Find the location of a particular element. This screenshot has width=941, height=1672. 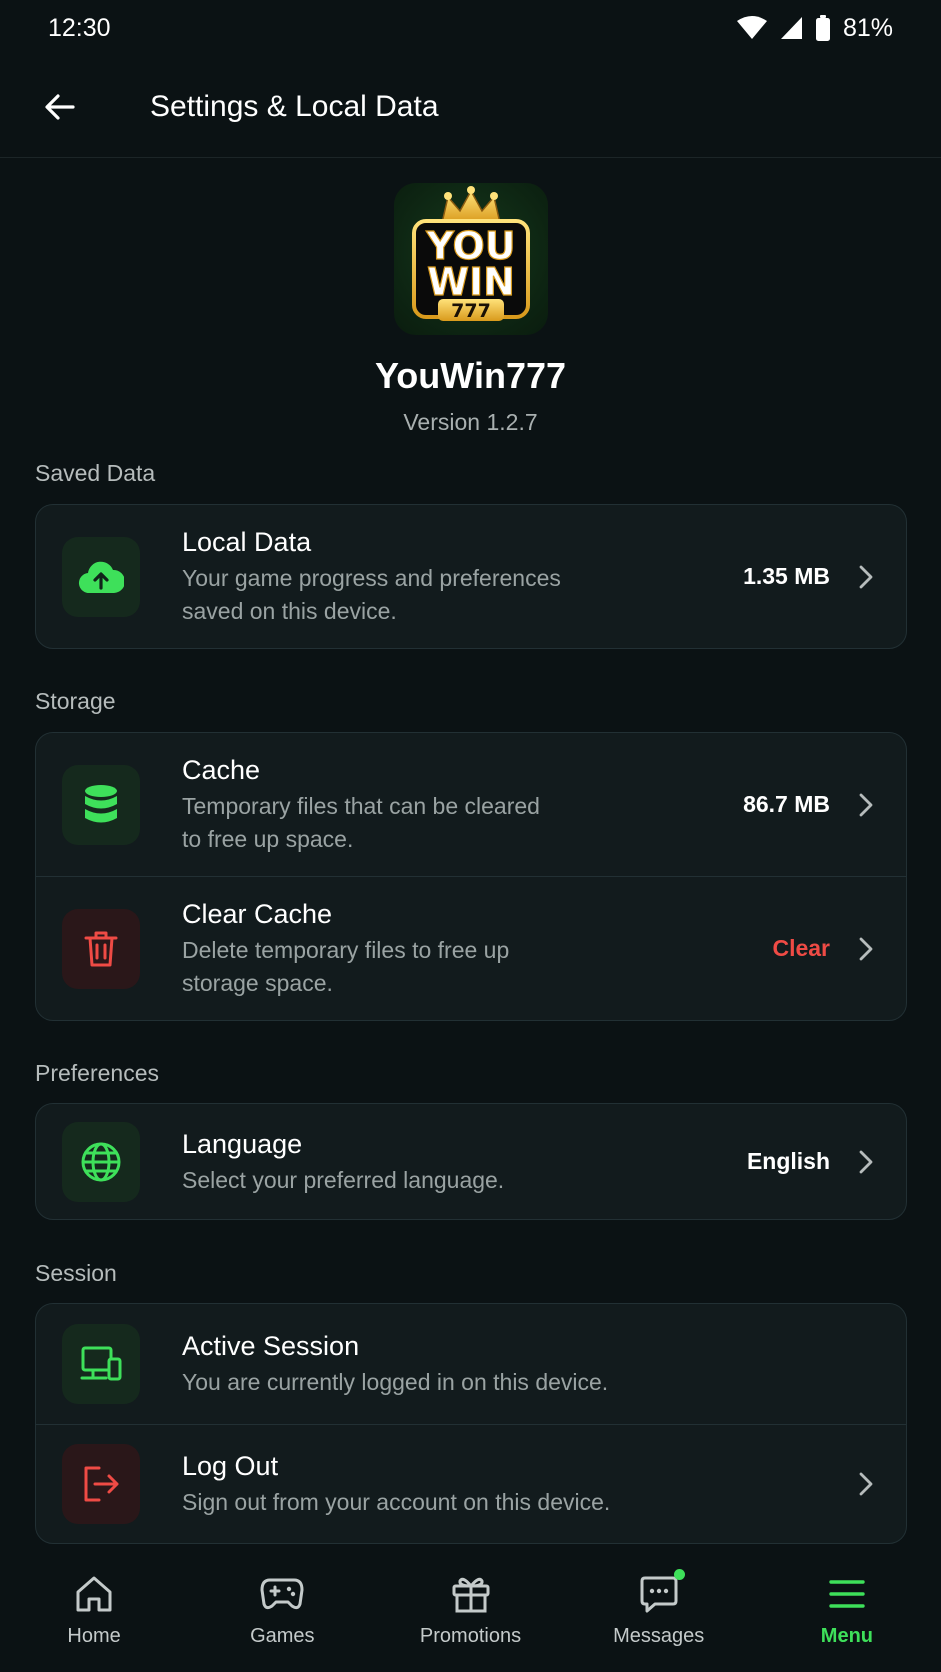

bottom-nav: Home Games Promotions Messages Menu is located at coordinates (470, 1613).